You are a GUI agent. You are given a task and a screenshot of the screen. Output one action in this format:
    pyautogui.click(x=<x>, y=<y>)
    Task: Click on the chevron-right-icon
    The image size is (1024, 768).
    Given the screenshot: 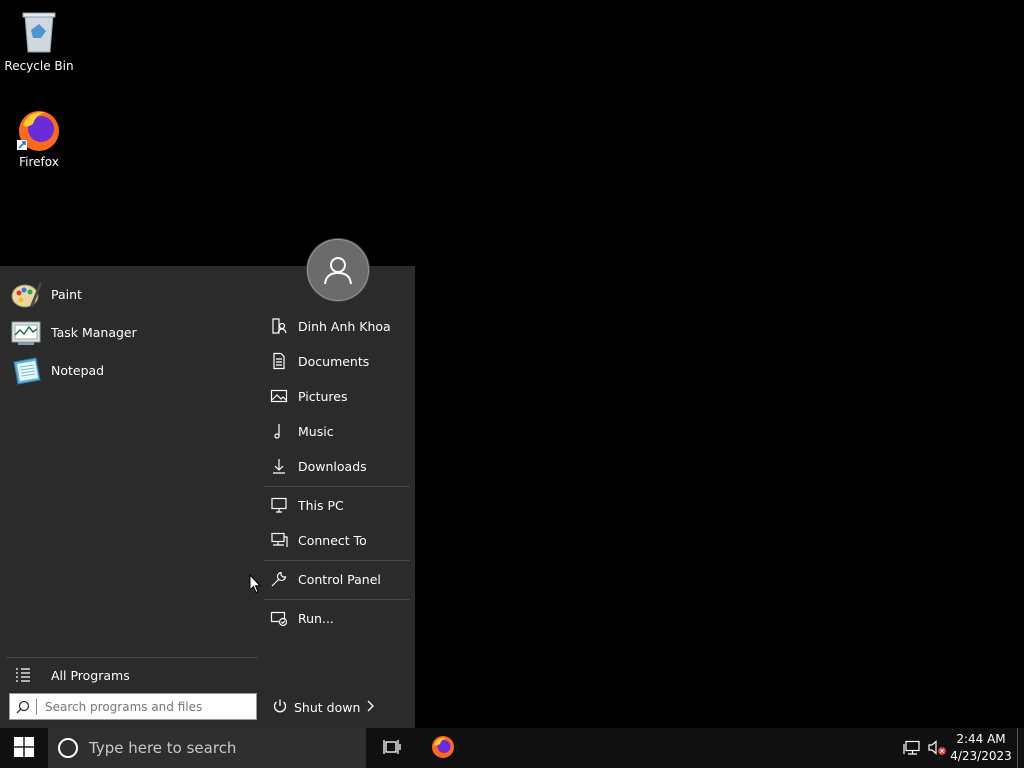 What is the action you would take?
    pyautogui.click(x=370, y=707)
    